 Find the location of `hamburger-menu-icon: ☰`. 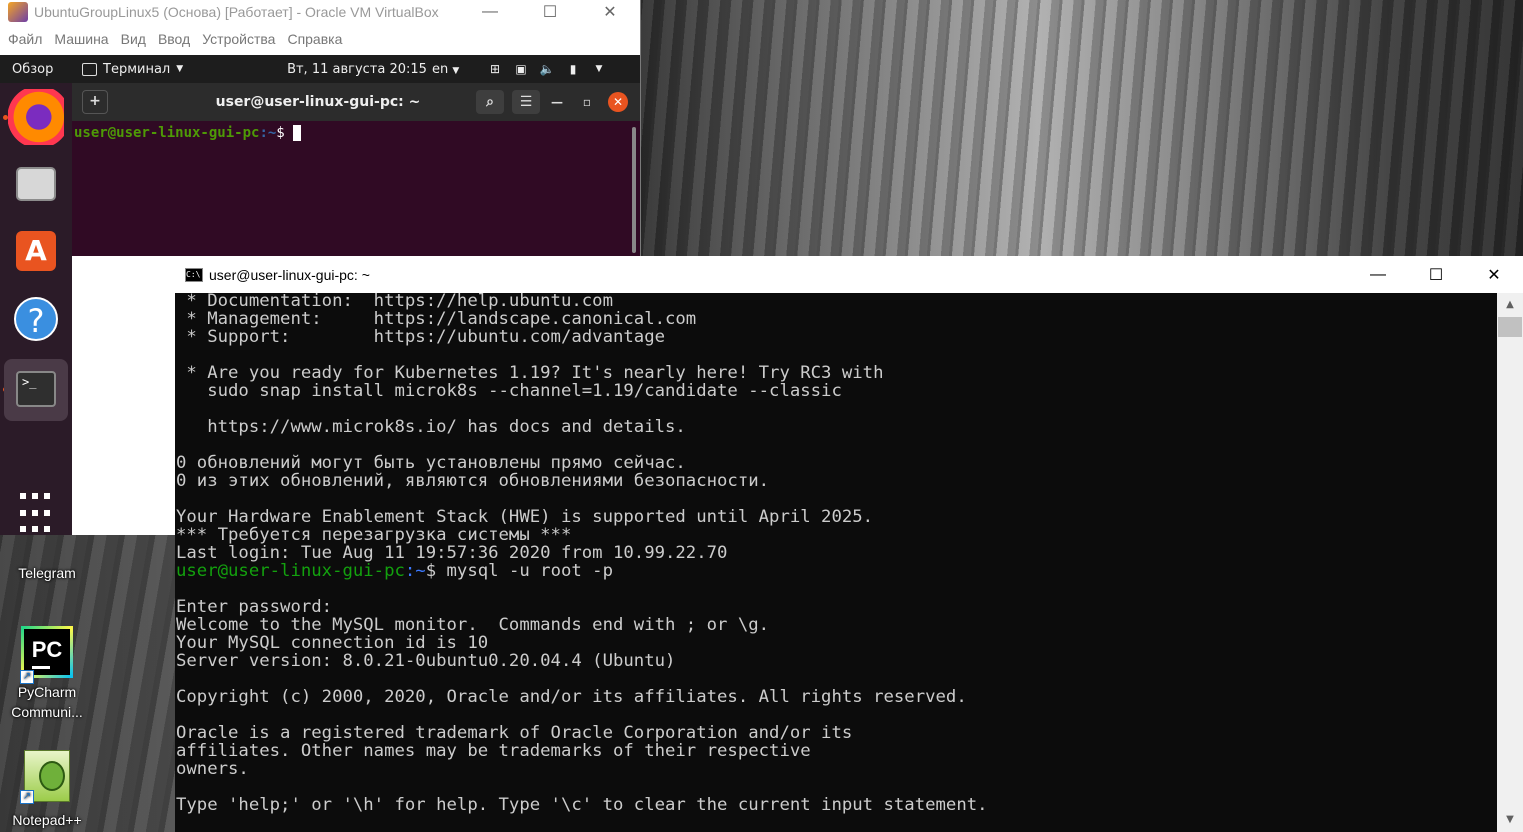

hamburger-menu-icon: ☰ is located at coordinates (526, 102).